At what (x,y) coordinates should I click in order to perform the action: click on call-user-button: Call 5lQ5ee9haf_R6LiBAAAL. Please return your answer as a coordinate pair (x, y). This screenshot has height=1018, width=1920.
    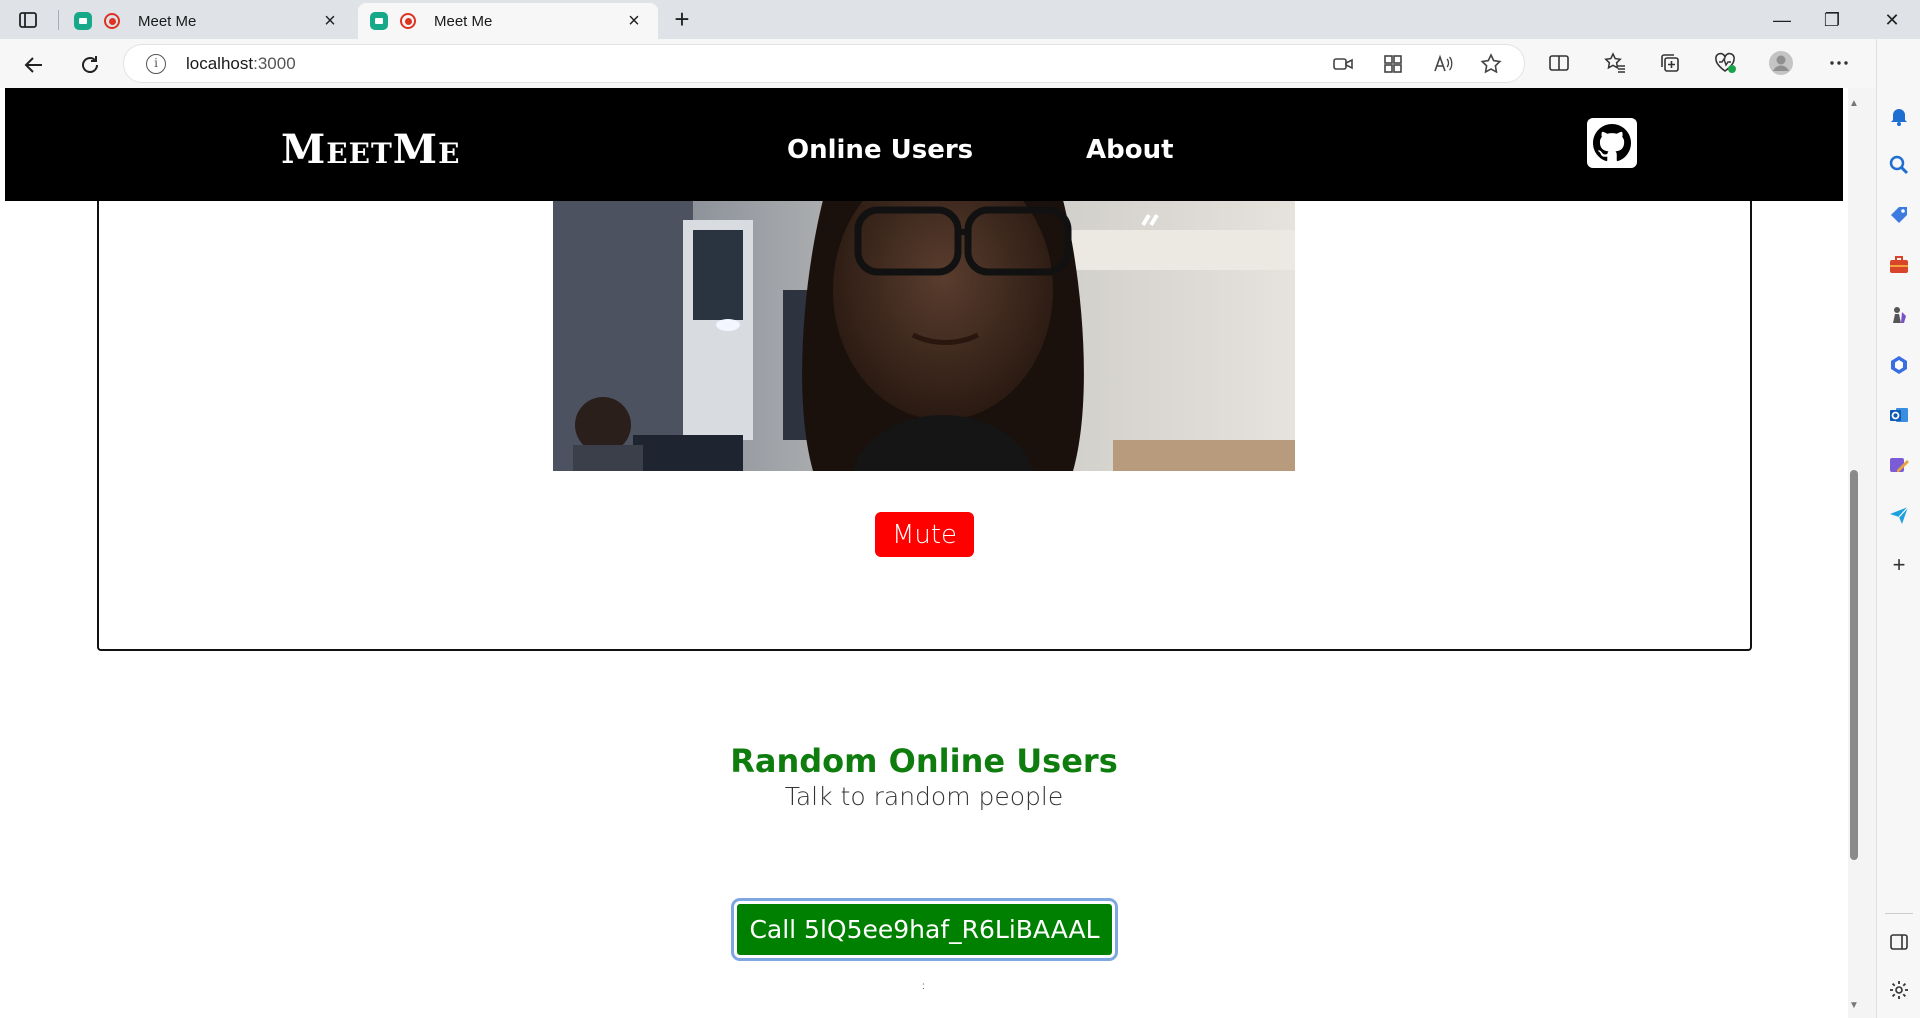
    Looking at the image, I should click on (924, 929).